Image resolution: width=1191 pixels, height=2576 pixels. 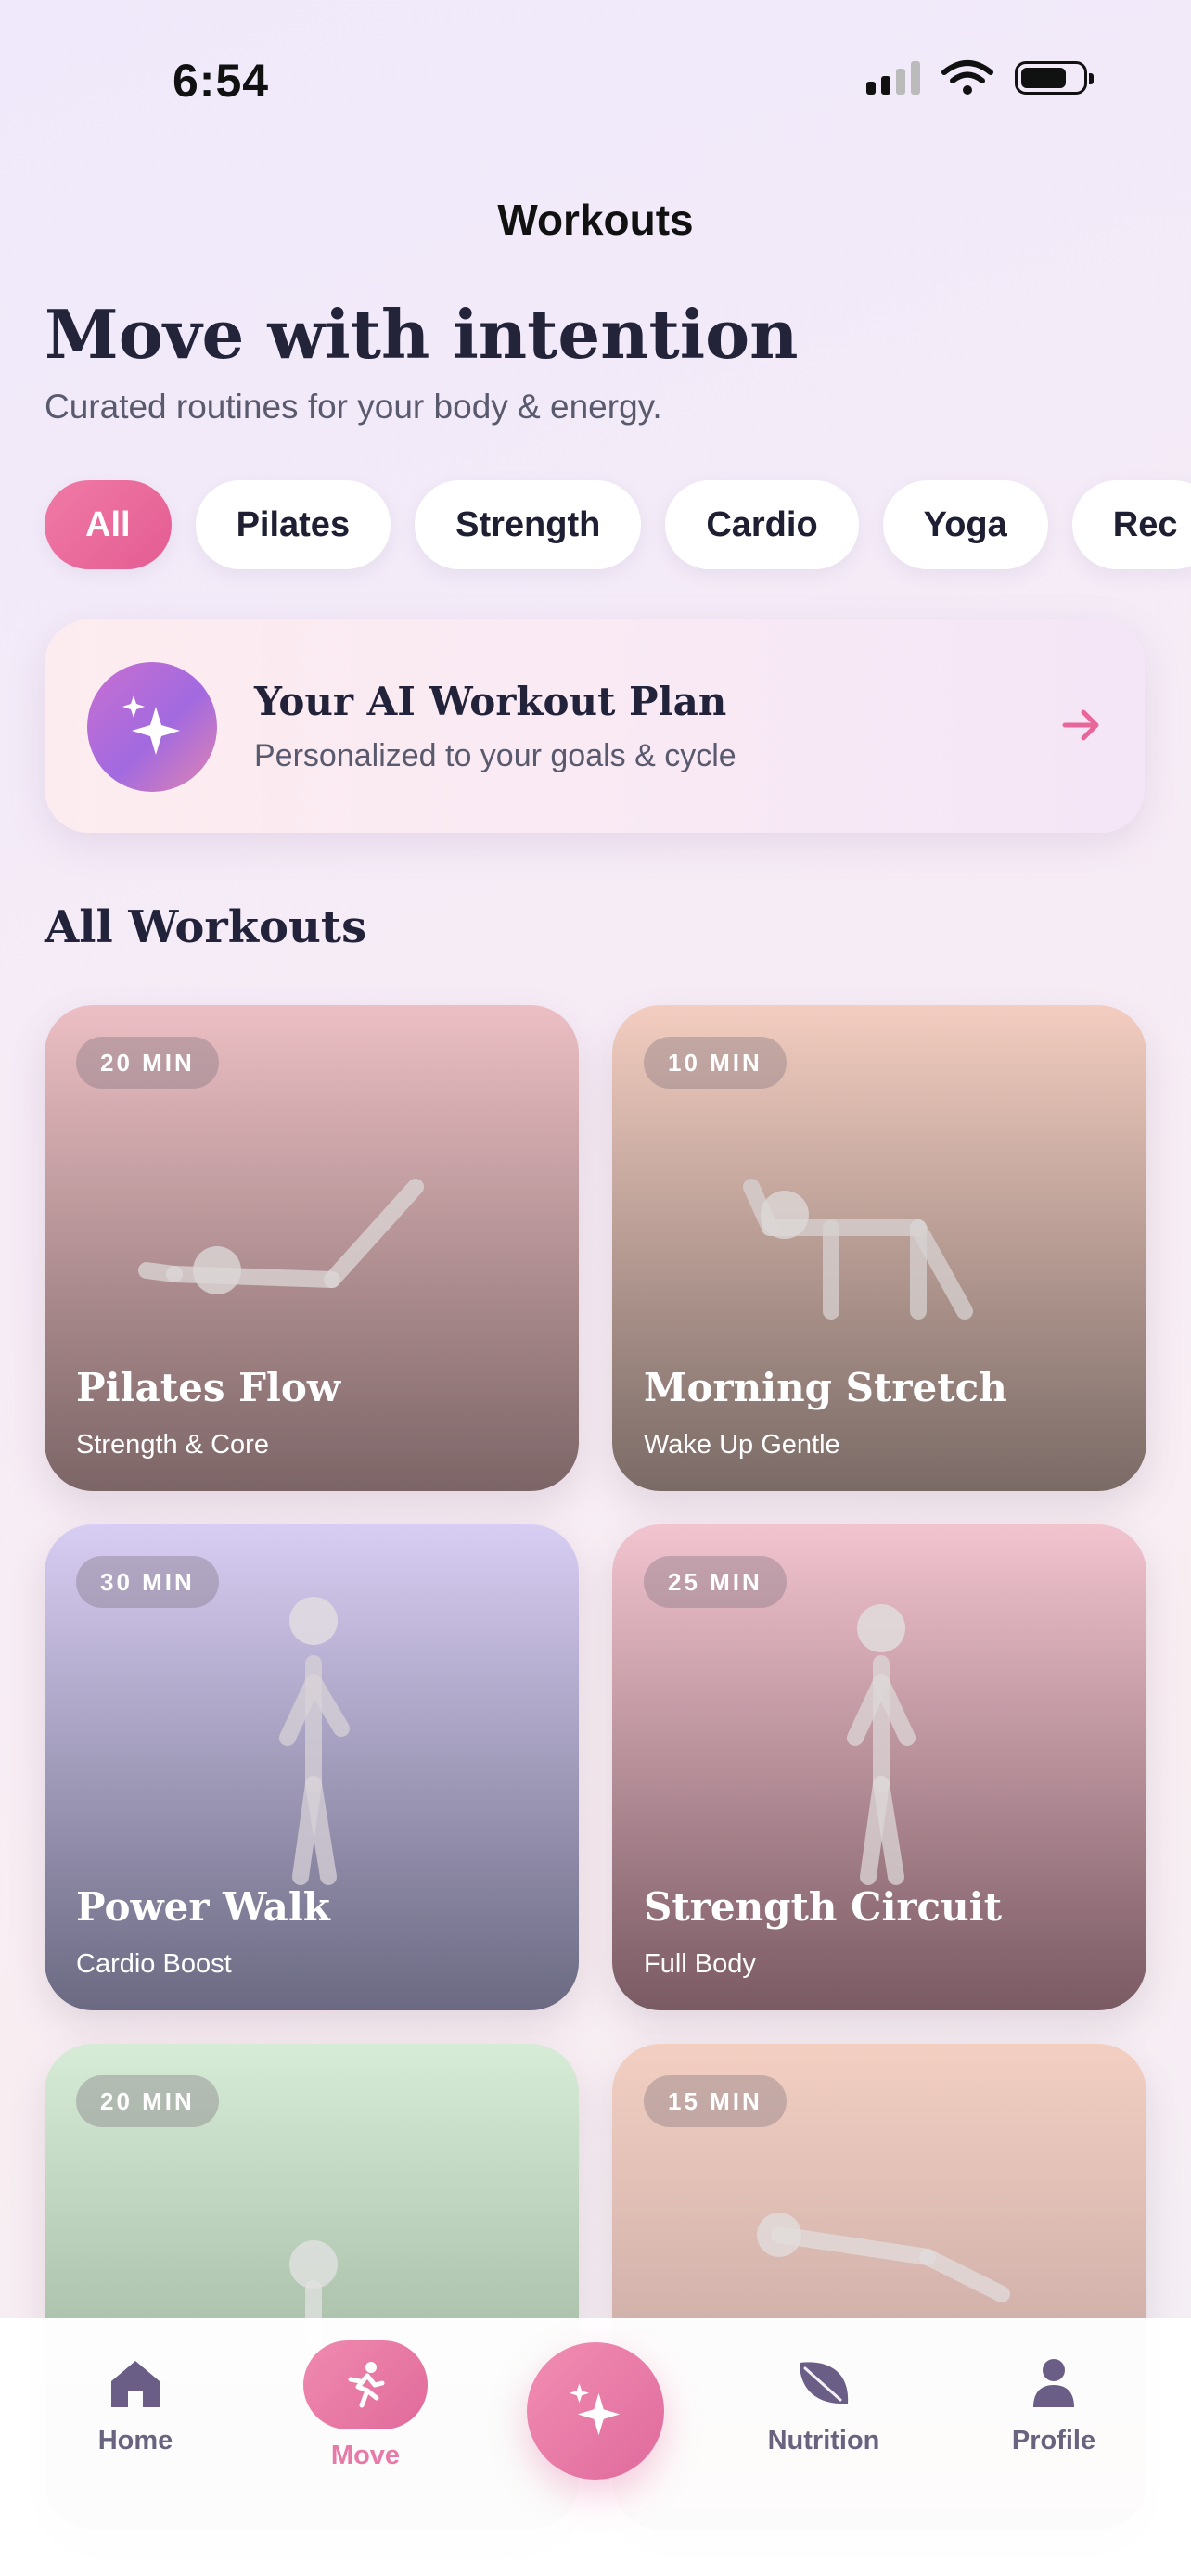 What do you see at coordinates (879, 1248) in the screenshot?
I see `workout-card-morning-stretch: 10 MIN Morning Stretch Wake Up Gentle` at bounding box center [879, 1248].